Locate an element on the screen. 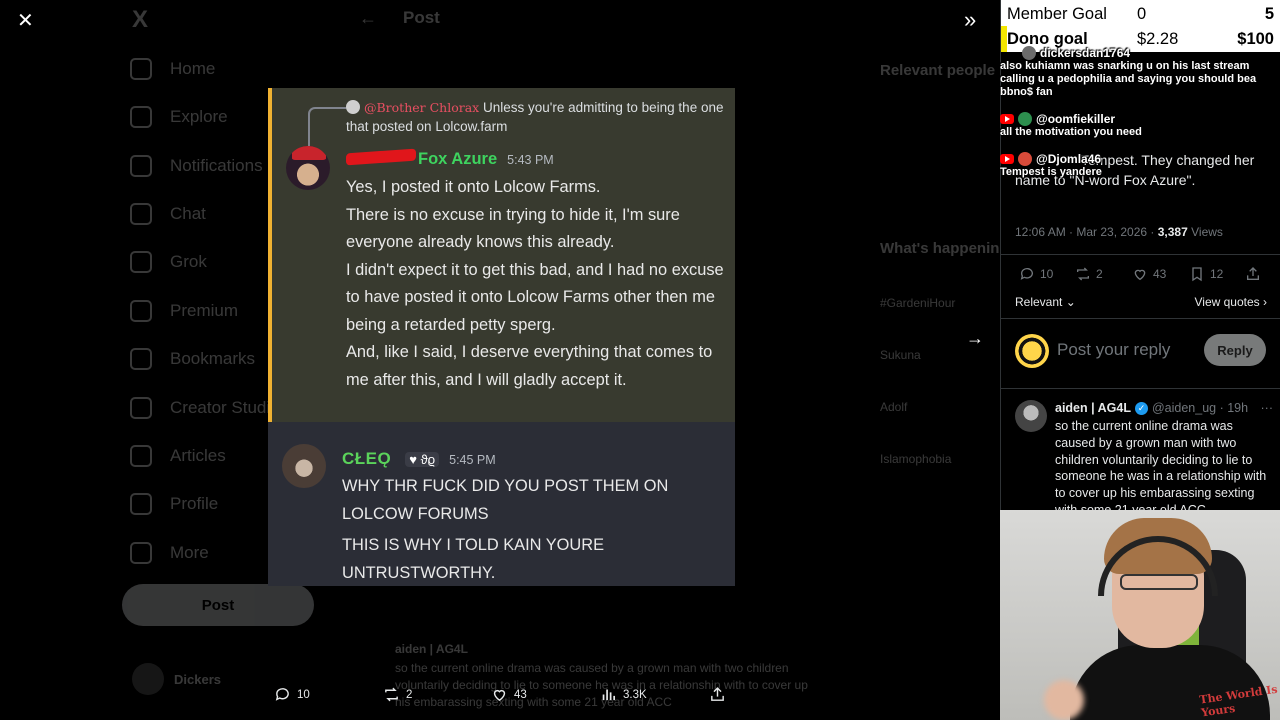  heart-badge-icon: ♥ ϑϱ is located at coordinates (422, 459).